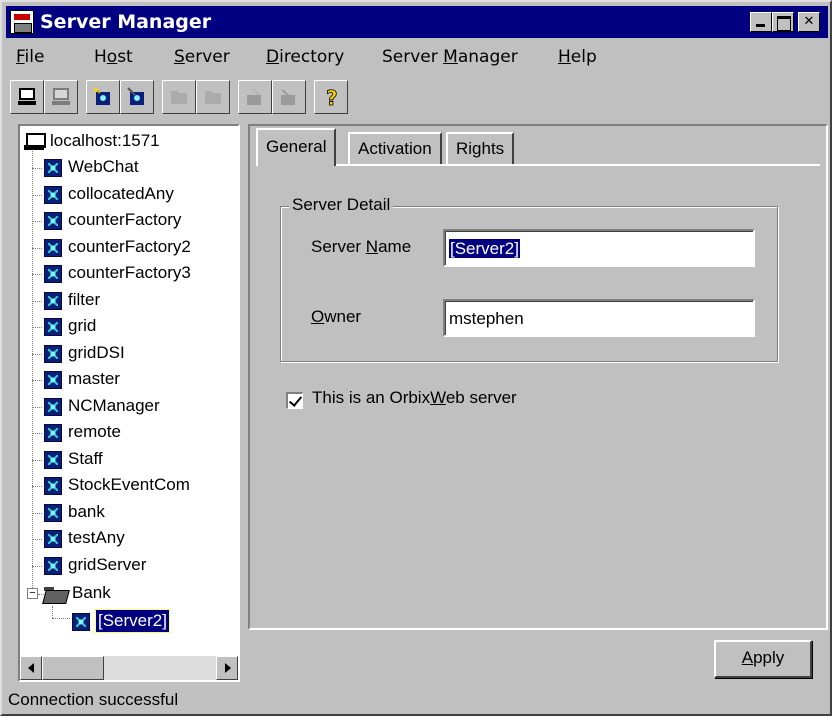 This screenshot has height=716, width=832. I want to click on help-button: ?, so click(331, 97).